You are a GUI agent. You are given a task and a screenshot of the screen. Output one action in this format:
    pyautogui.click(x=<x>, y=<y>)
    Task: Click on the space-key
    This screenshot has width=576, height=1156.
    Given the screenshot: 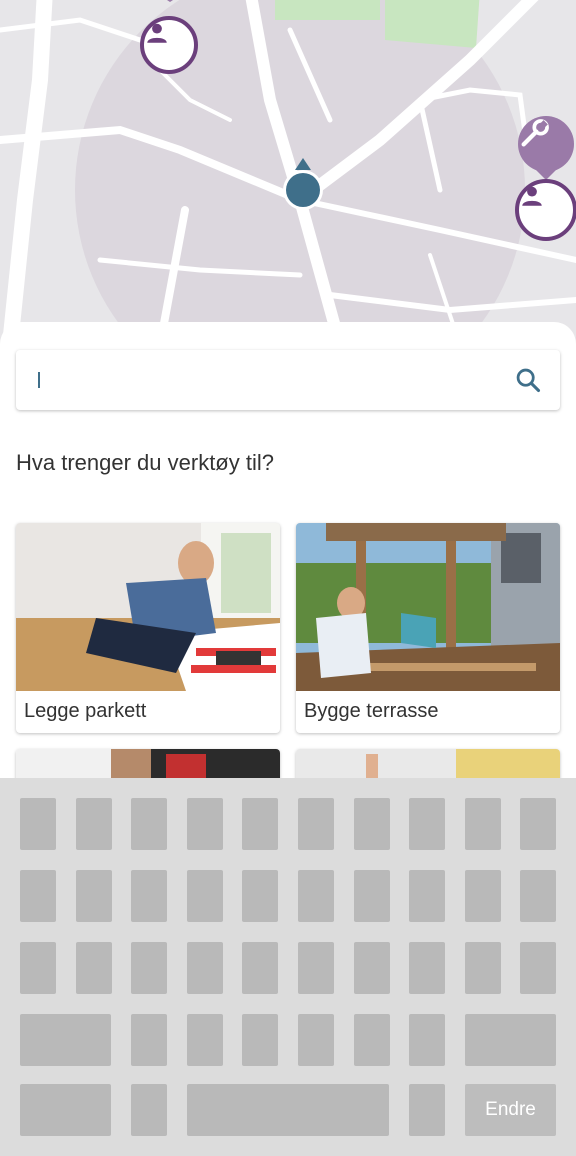 What is the action you would take?
    pyautogui.click(x=288, y=1110)
    